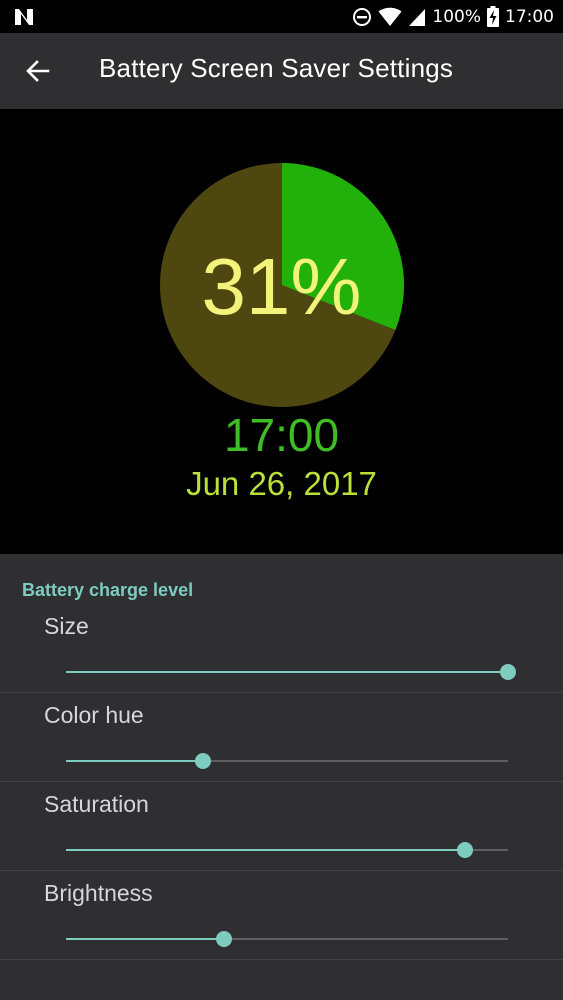 This screenshot has width=563, height=1000. I want to click on section-header: Battery charge level, so click(108, 590).